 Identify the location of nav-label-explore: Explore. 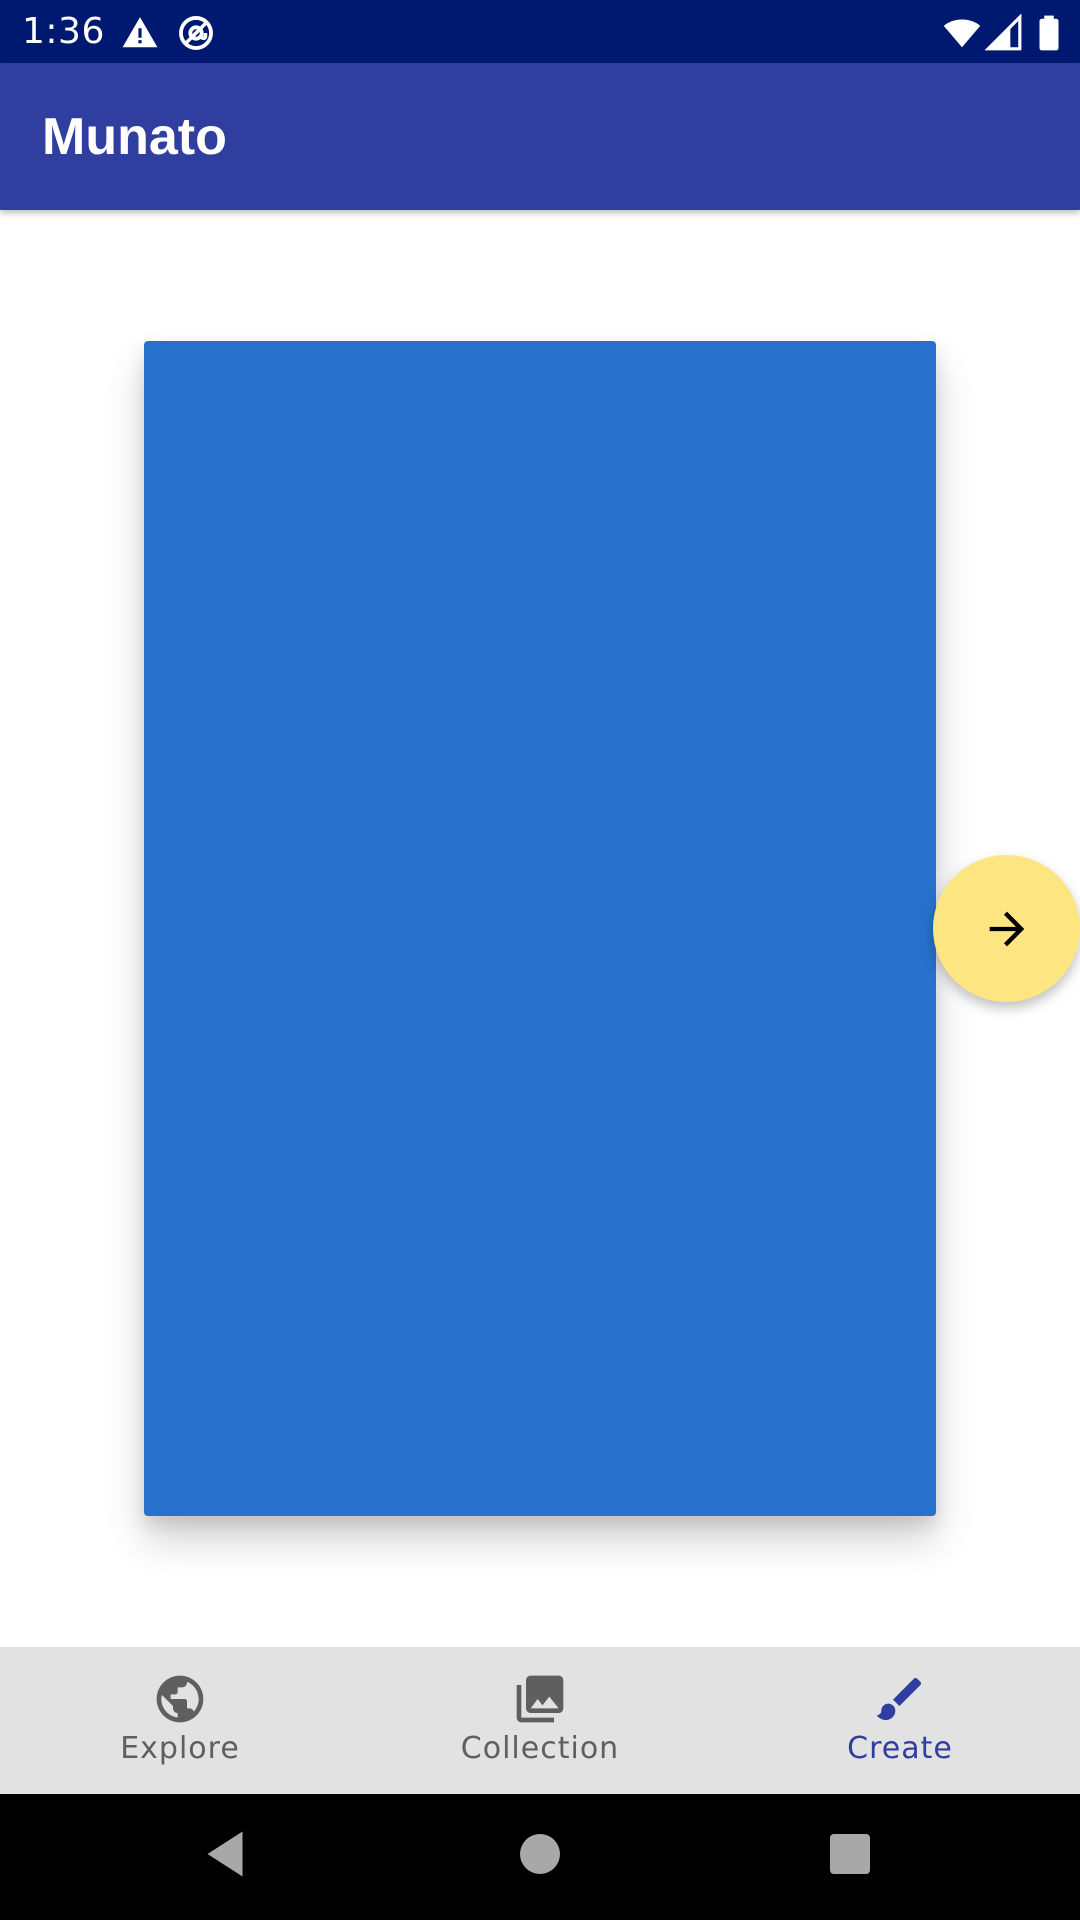
(180, 1748).